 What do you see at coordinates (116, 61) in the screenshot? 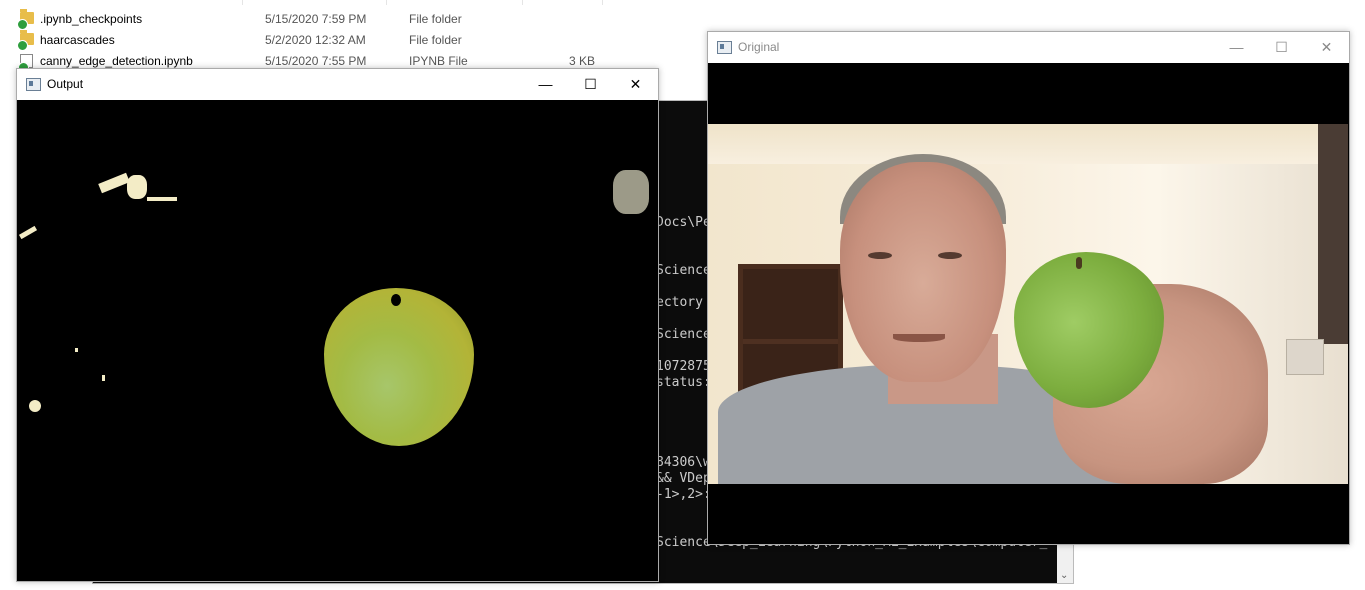
I see `file-name: canny_edge_detection.ipynb` at bounding box center [116, 61].